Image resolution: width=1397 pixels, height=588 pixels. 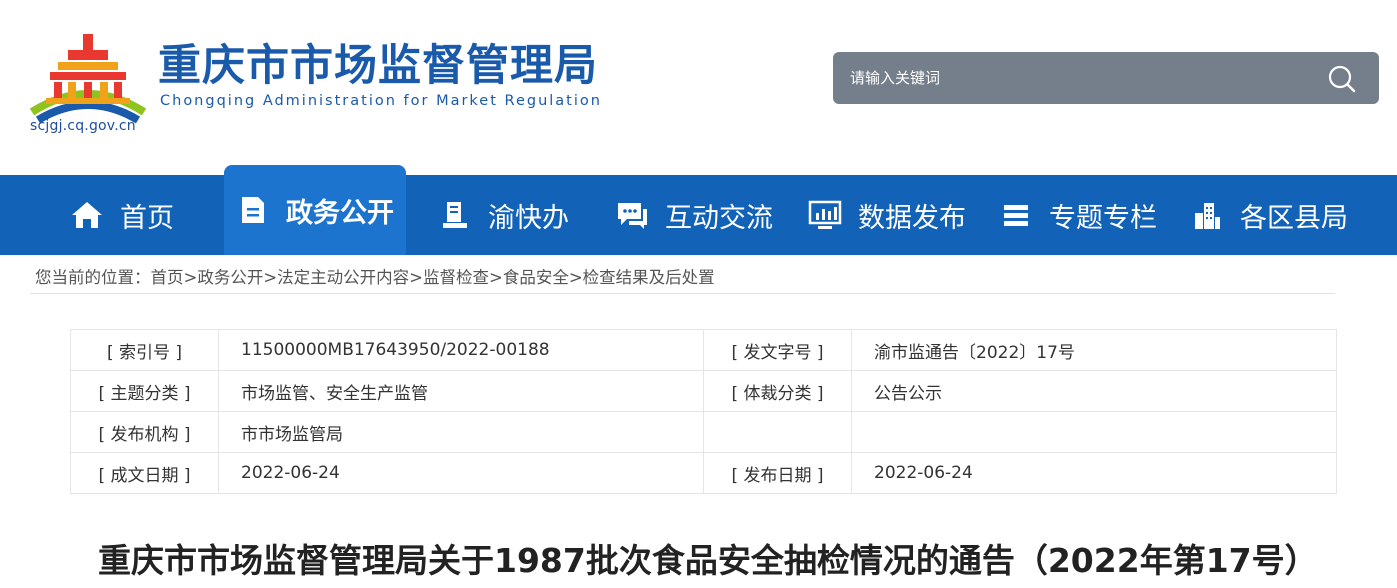 I want to click on nav-label: 各区县局, so click(x=1294, y=218).